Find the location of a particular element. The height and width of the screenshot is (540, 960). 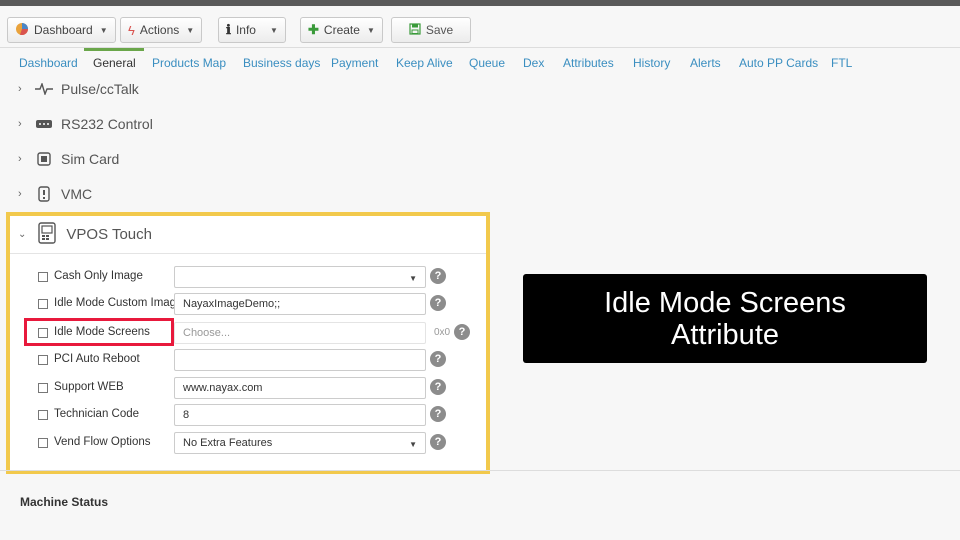

vend-flow-options-checkbox is located at coordinates (43, 443).